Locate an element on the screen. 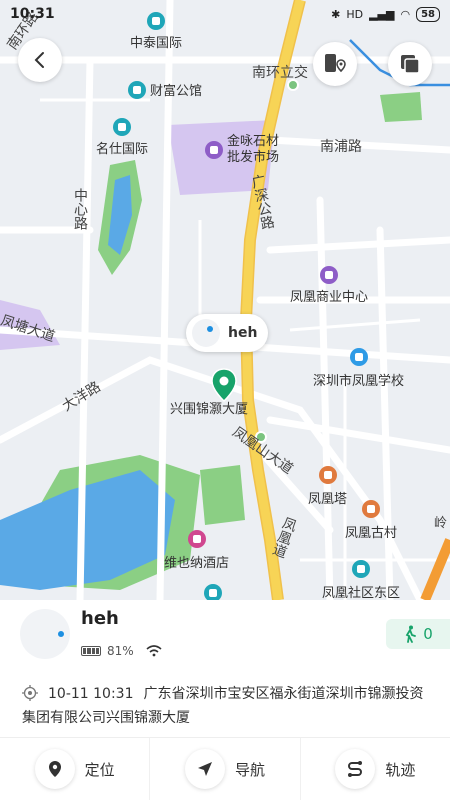  poi-mingshi: 名仕国际 is located at coordinates (122, 137).